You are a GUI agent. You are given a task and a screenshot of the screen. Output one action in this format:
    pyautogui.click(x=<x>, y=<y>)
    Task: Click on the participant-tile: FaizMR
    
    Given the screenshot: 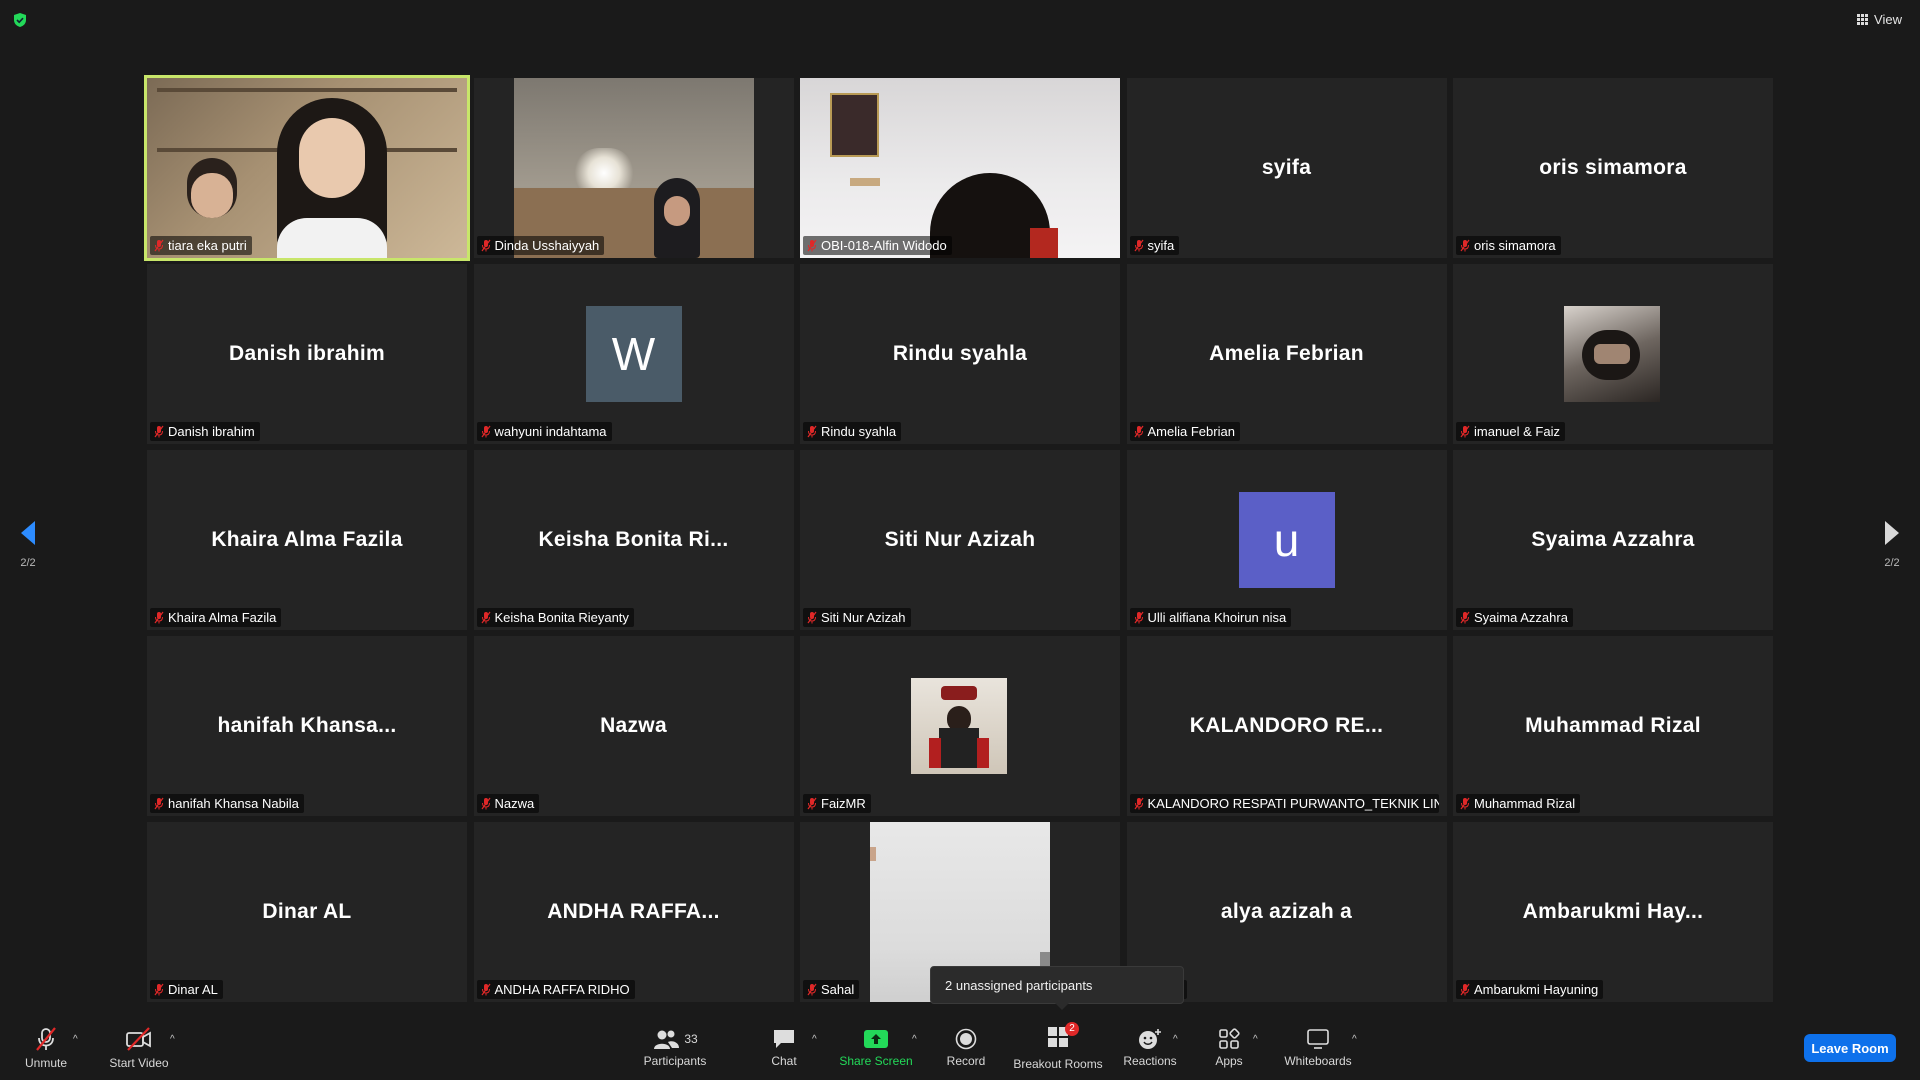 What is the action you would take?
    pyautogui.click(x=960, y=726)
    